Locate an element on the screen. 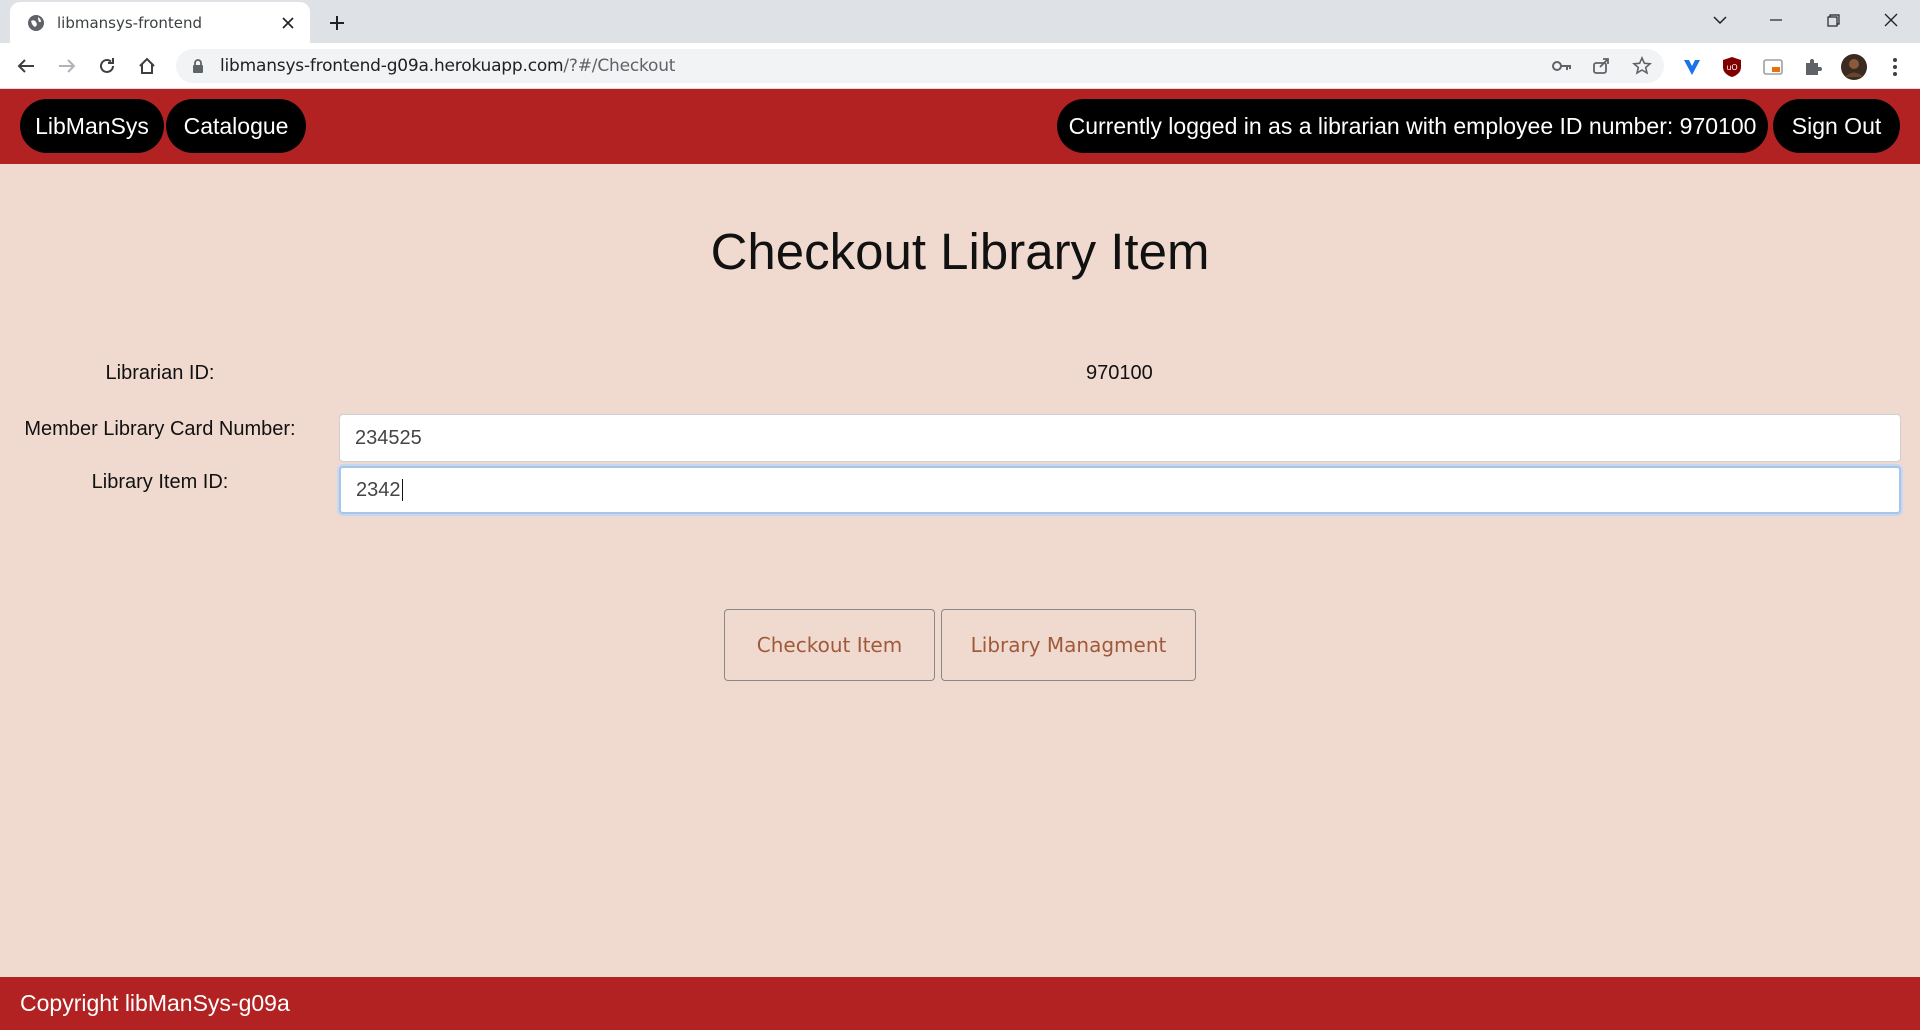 The width and height of the screenshot is (1920, 1030). ublock-icon: uO is located at coordinates (1732, 67).